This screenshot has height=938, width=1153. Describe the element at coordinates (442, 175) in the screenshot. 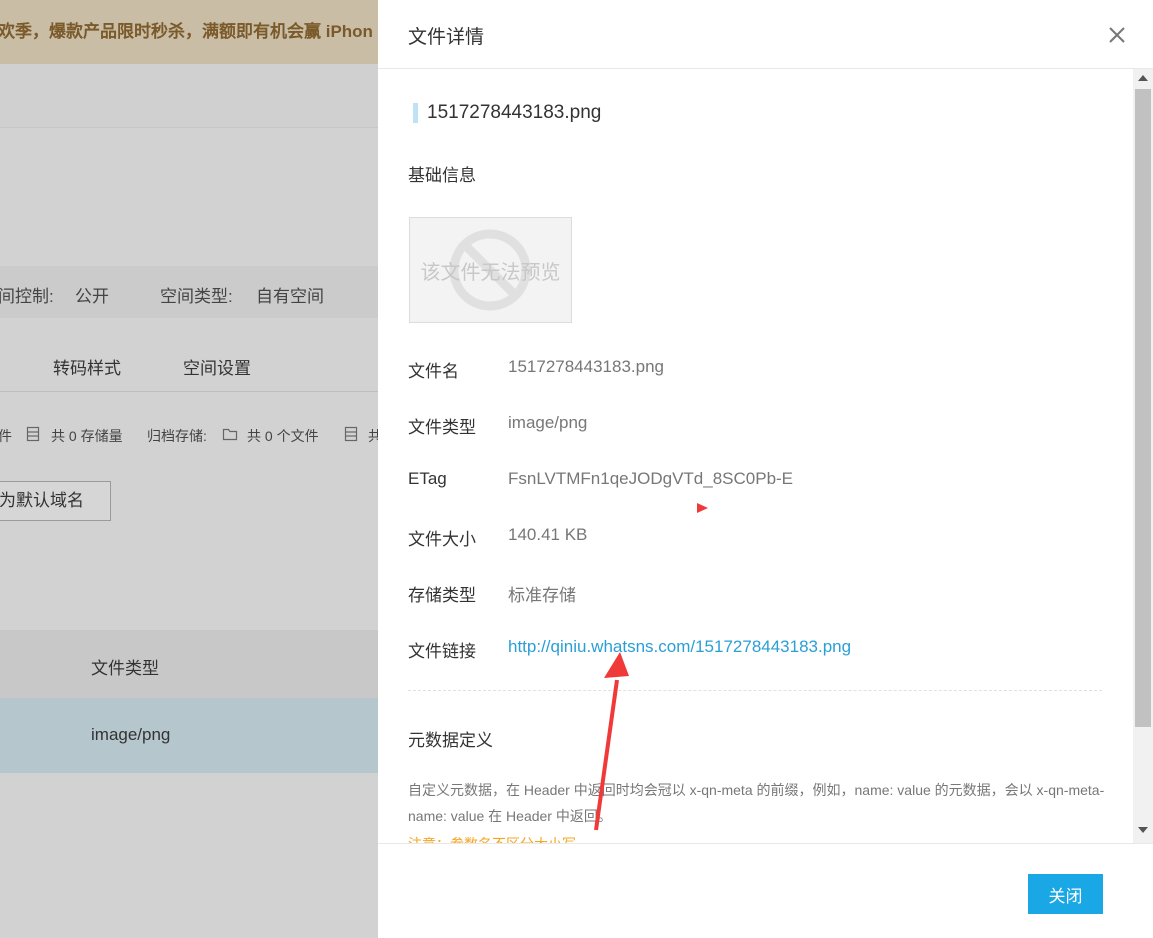

I see `basic-info-title: 基础信息` at that location.